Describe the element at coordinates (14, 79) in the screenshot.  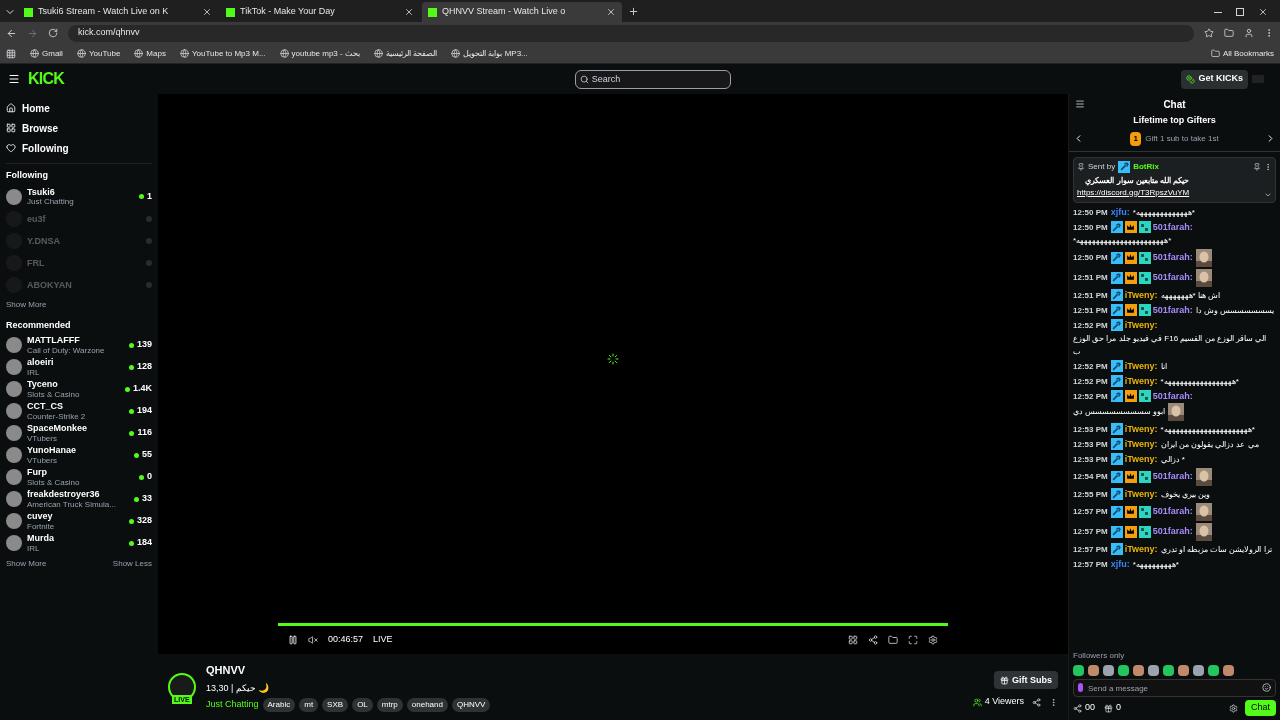
I see `menu-icon` at that location.